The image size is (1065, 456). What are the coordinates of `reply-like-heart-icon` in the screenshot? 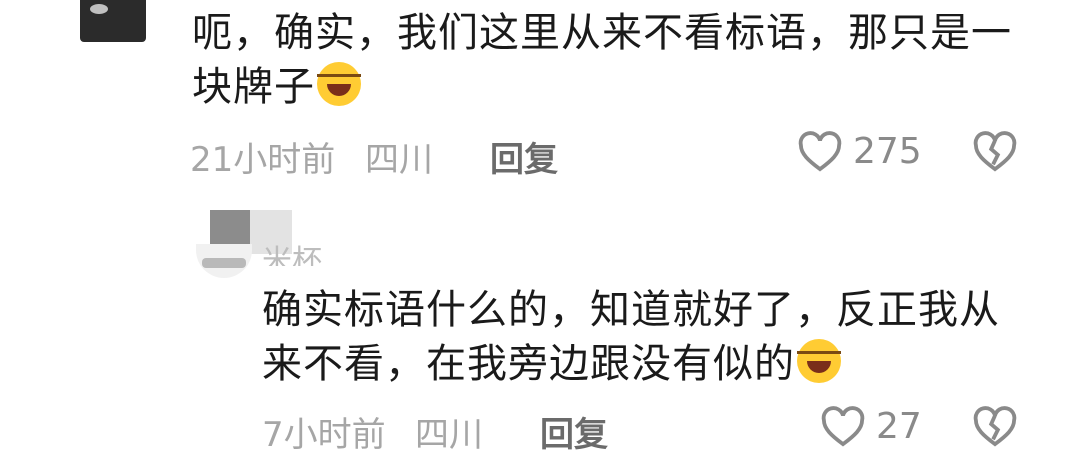 It's located at (843, 426).